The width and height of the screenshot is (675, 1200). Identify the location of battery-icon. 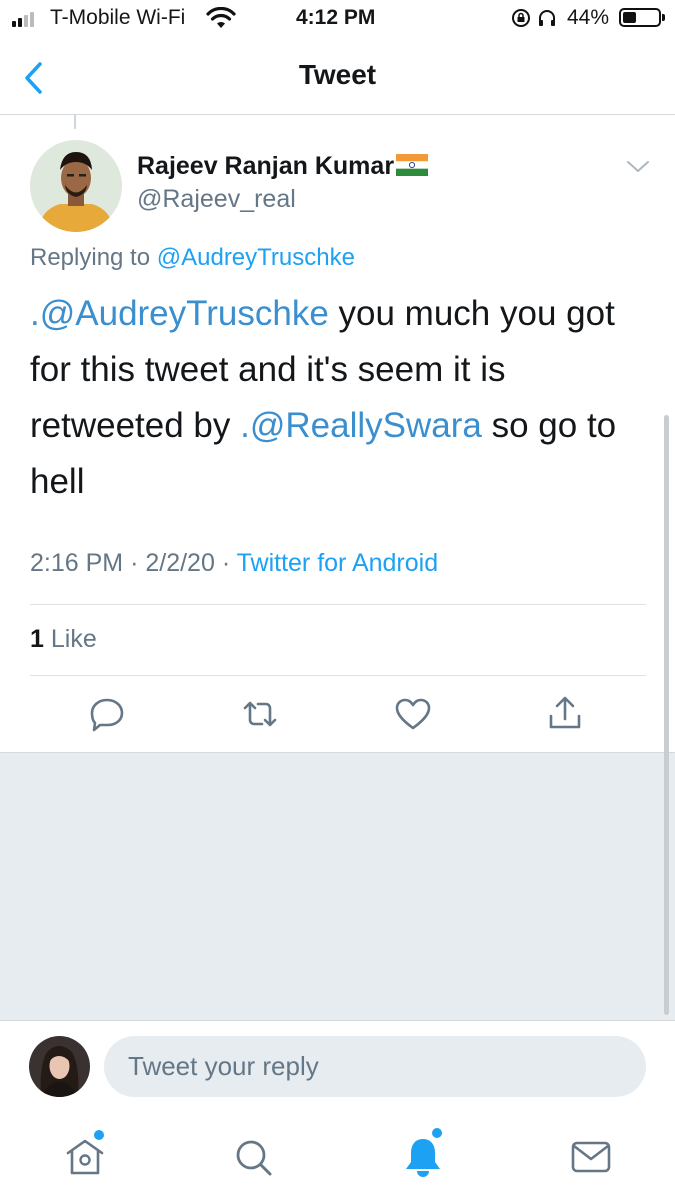
(640, 17).